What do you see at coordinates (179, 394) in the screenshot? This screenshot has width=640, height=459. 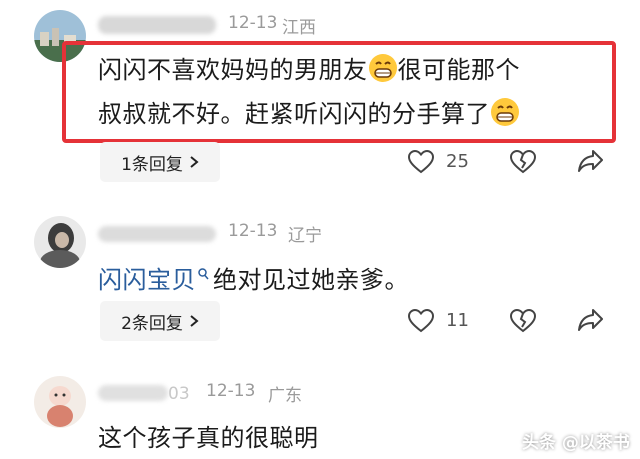 I see `username-fragment: 03` at bounding box center [179, 394].